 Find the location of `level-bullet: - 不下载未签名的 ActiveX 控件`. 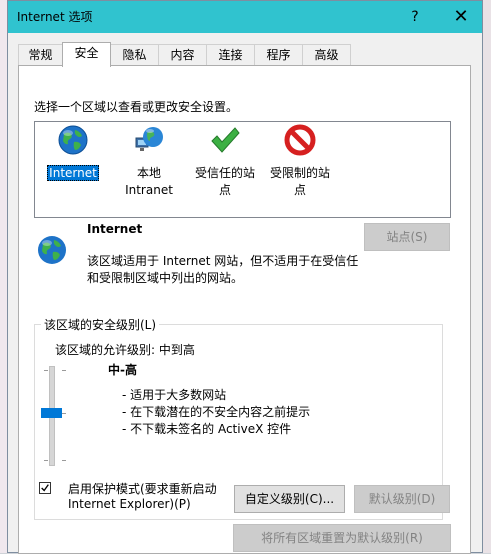

level-bullet: - 不下载未签名的 ActiveX 控件 is located at coordinates (207, 429).